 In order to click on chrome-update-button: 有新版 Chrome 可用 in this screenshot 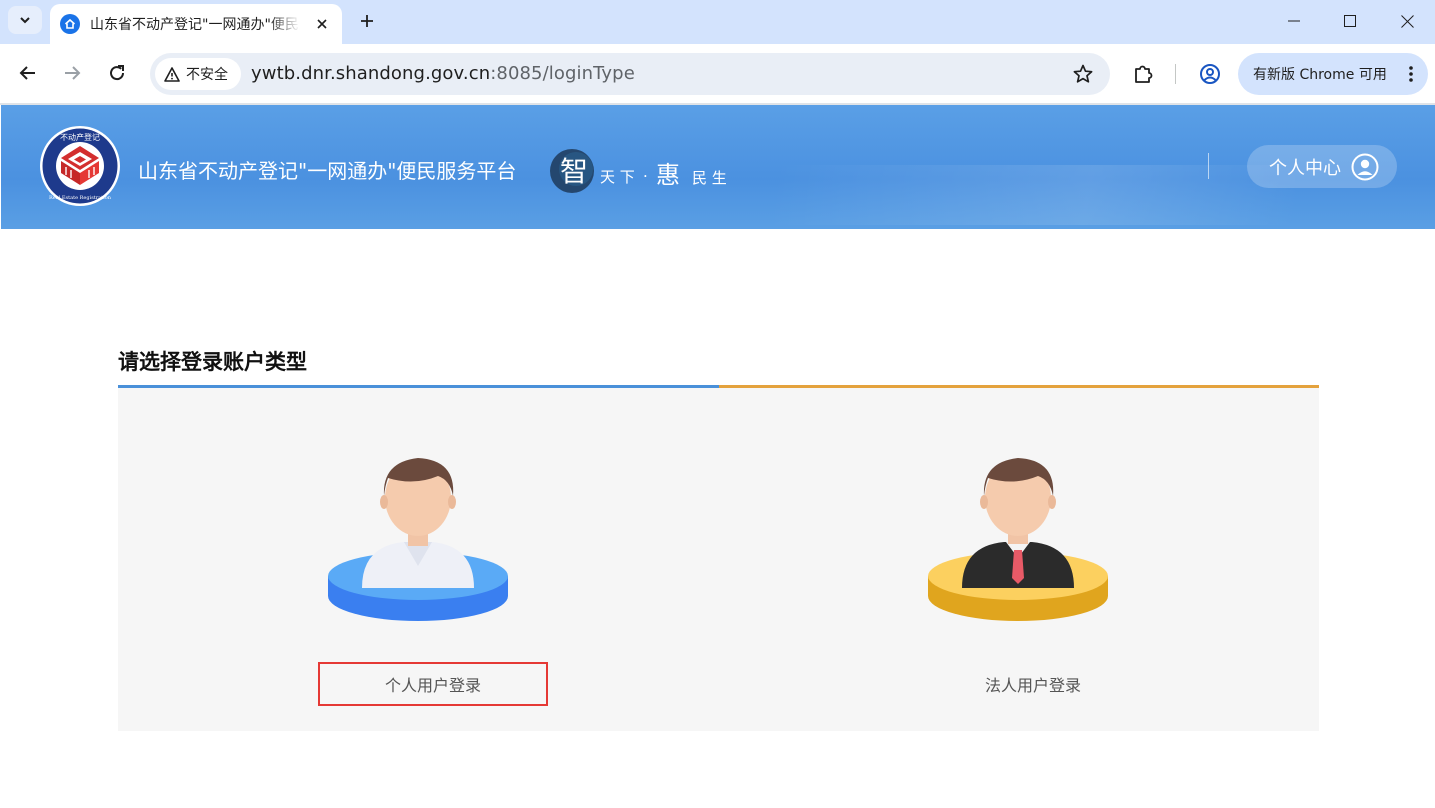, I will do `click(1333, 74)`.